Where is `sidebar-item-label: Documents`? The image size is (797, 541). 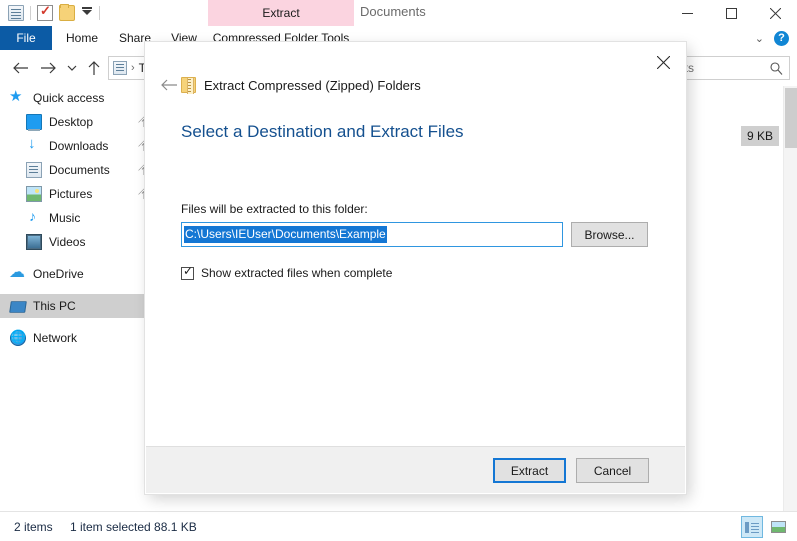 sidebar-item-label: Documents is located at coordinates (79, 170).